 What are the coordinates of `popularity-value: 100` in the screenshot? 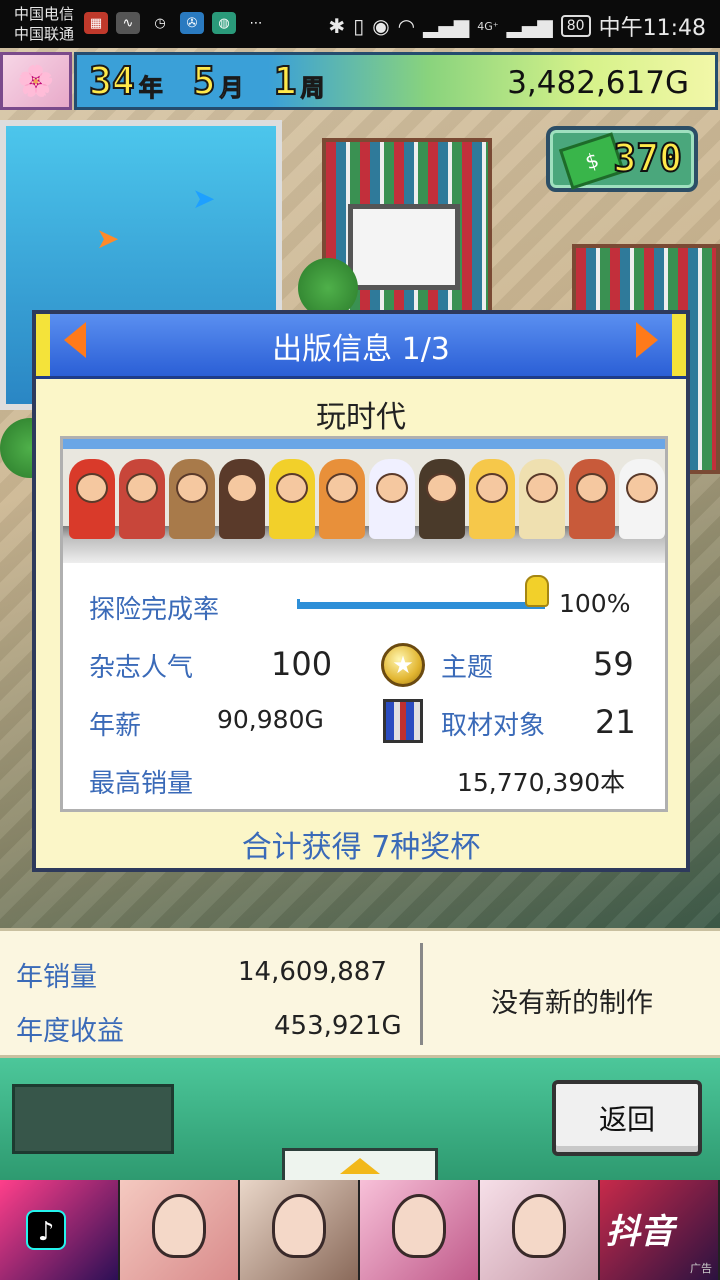 It's located at (302, 664).